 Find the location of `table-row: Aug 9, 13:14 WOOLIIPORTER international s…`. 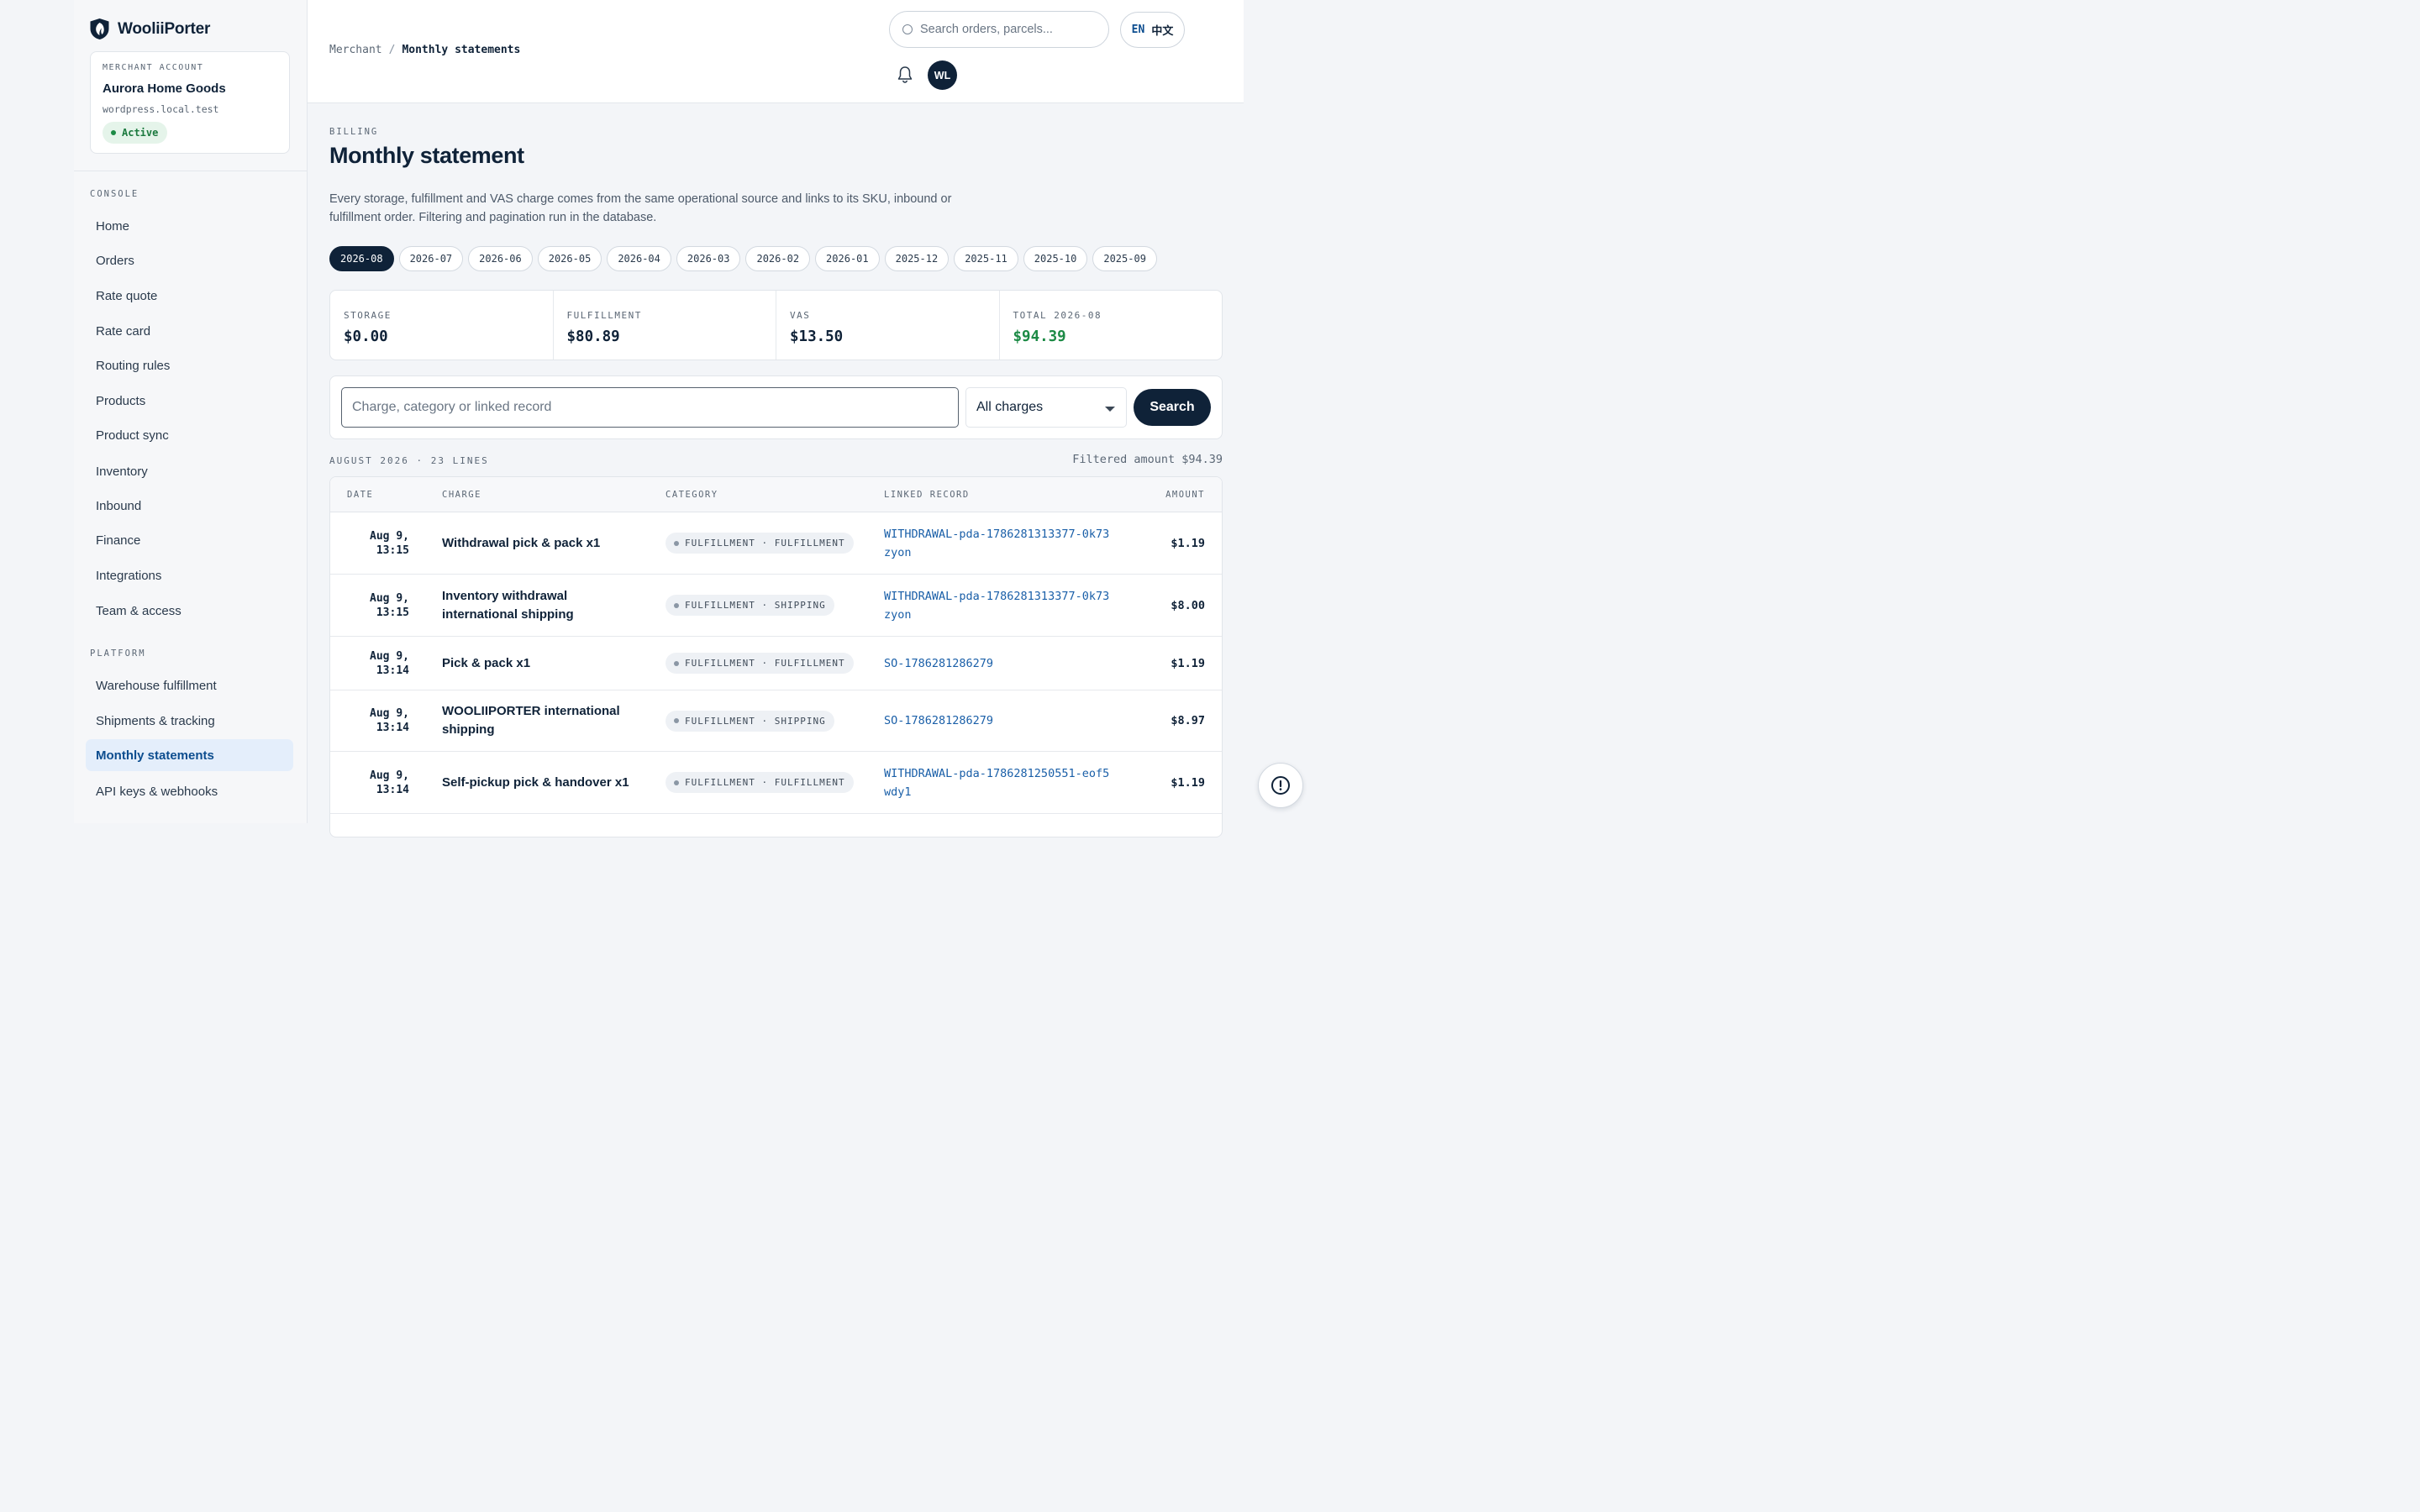

table-row: Aug 9, 13:14 WOOLIIPORTER international s… is located at coordinates (776, 721).